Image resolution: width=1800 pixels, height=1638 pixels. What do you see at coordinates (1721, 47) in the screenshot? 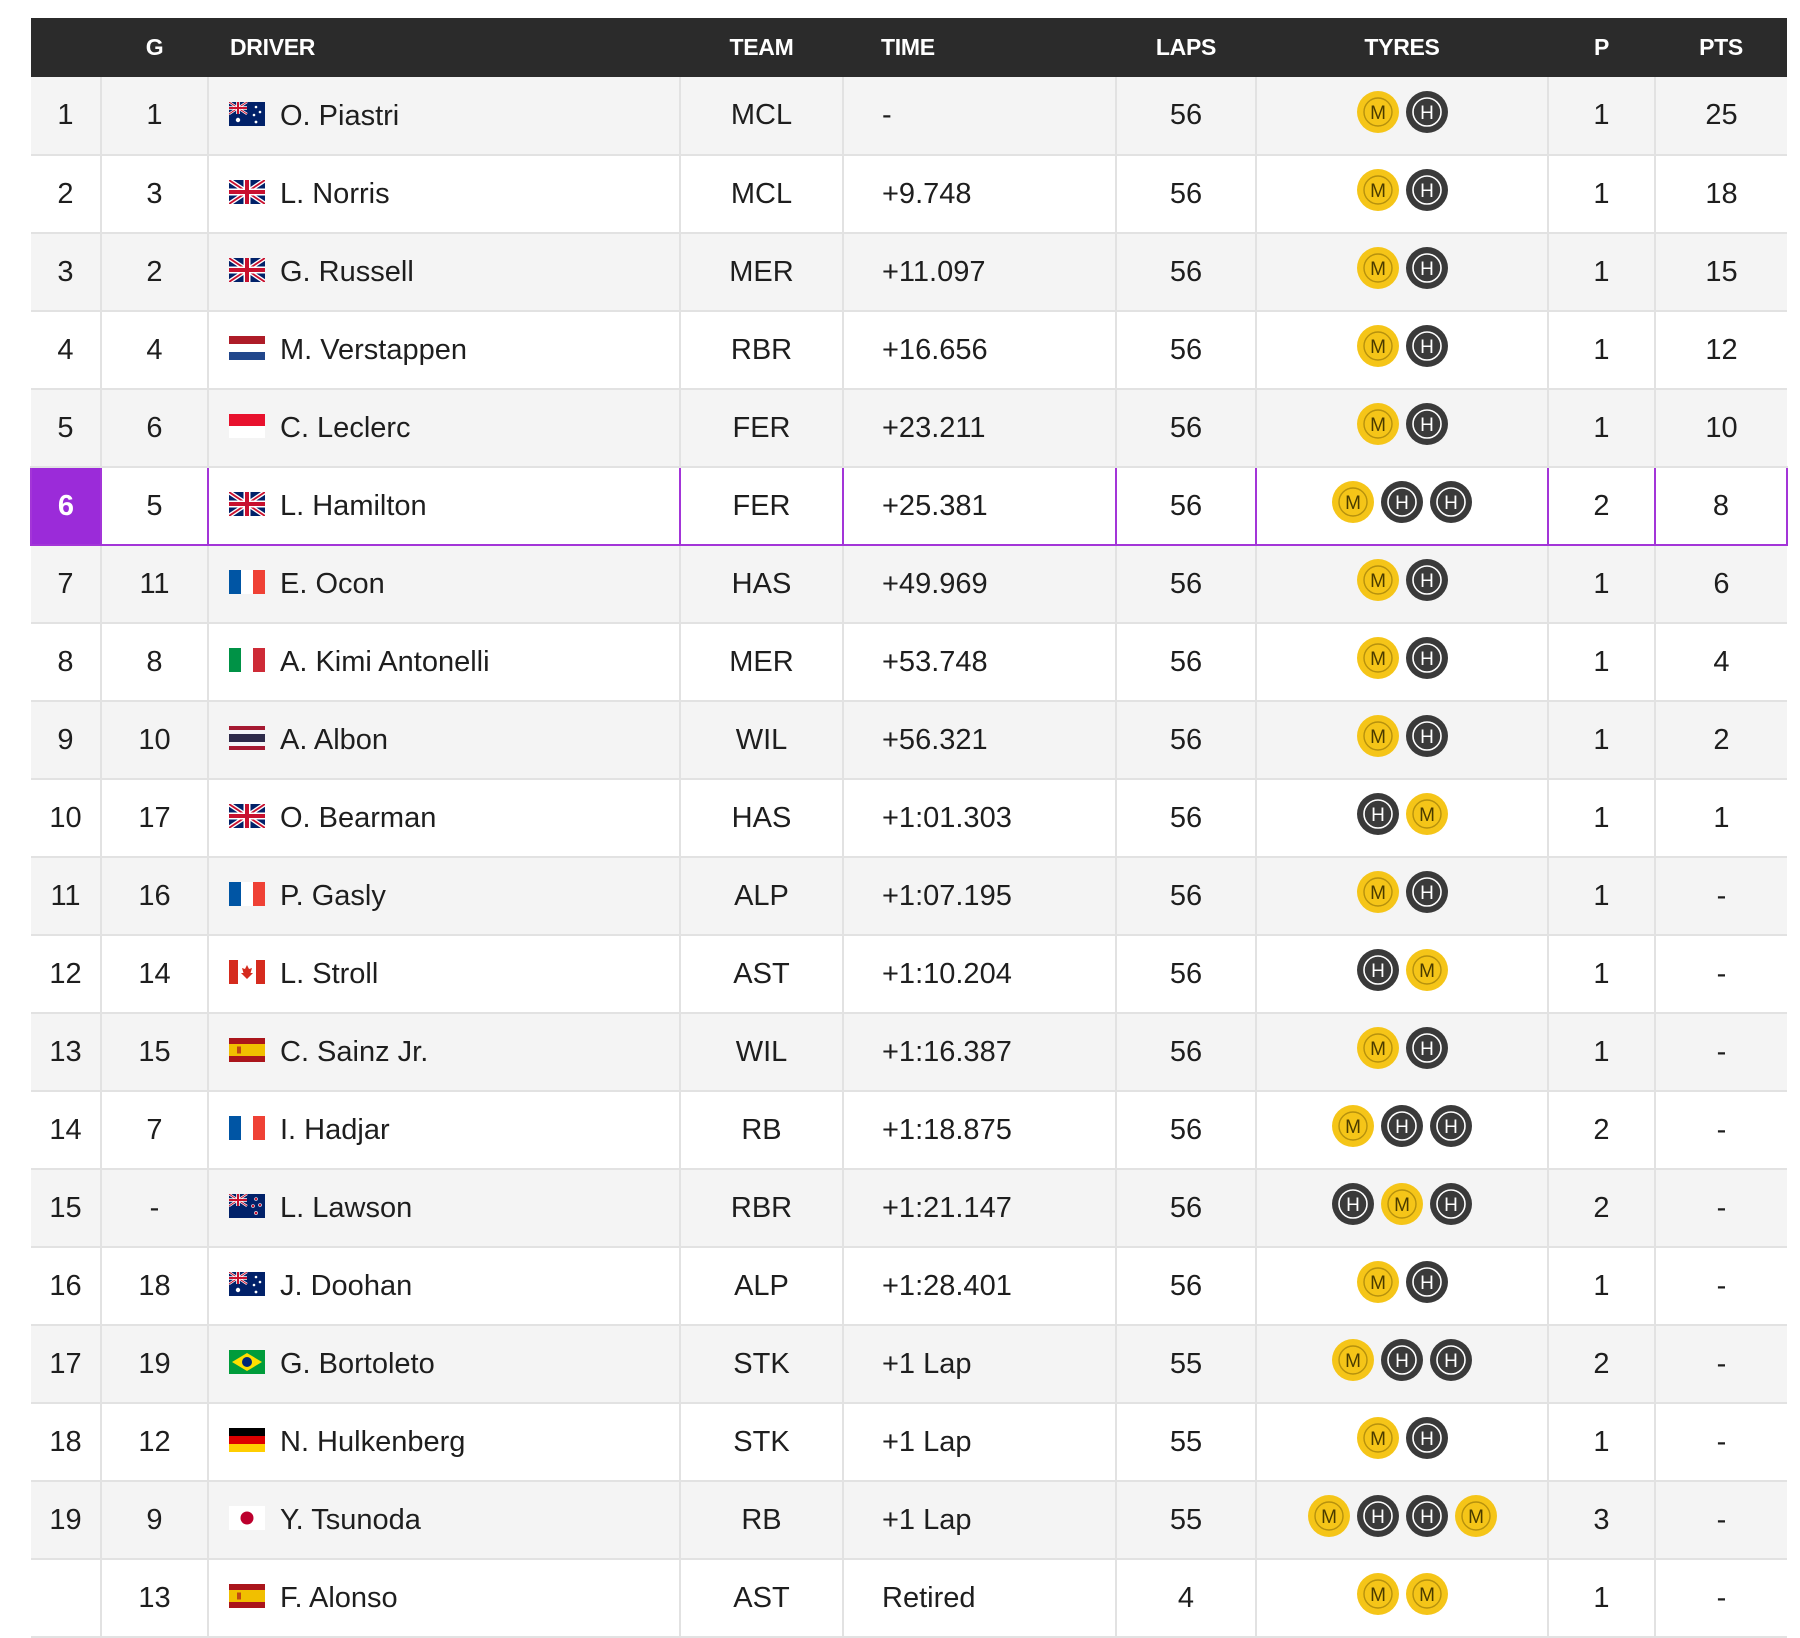
I see `header-points: PTS` at bounding box center [1721, 47].